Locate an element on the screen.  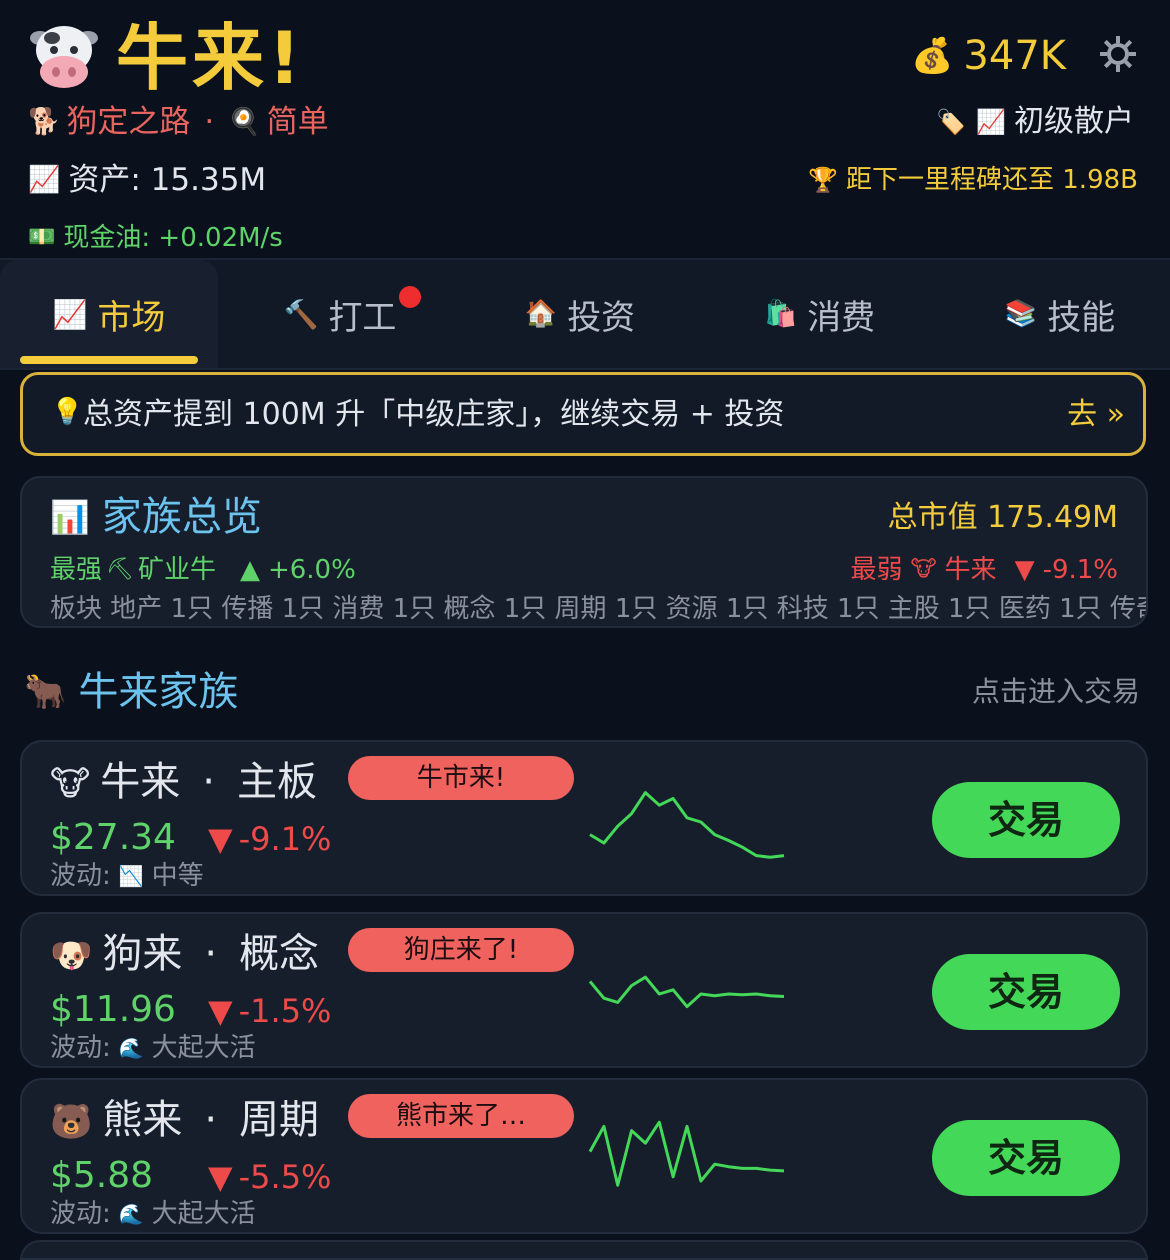
stock-tag: 牛市来! is located at coordinates (461, 778).